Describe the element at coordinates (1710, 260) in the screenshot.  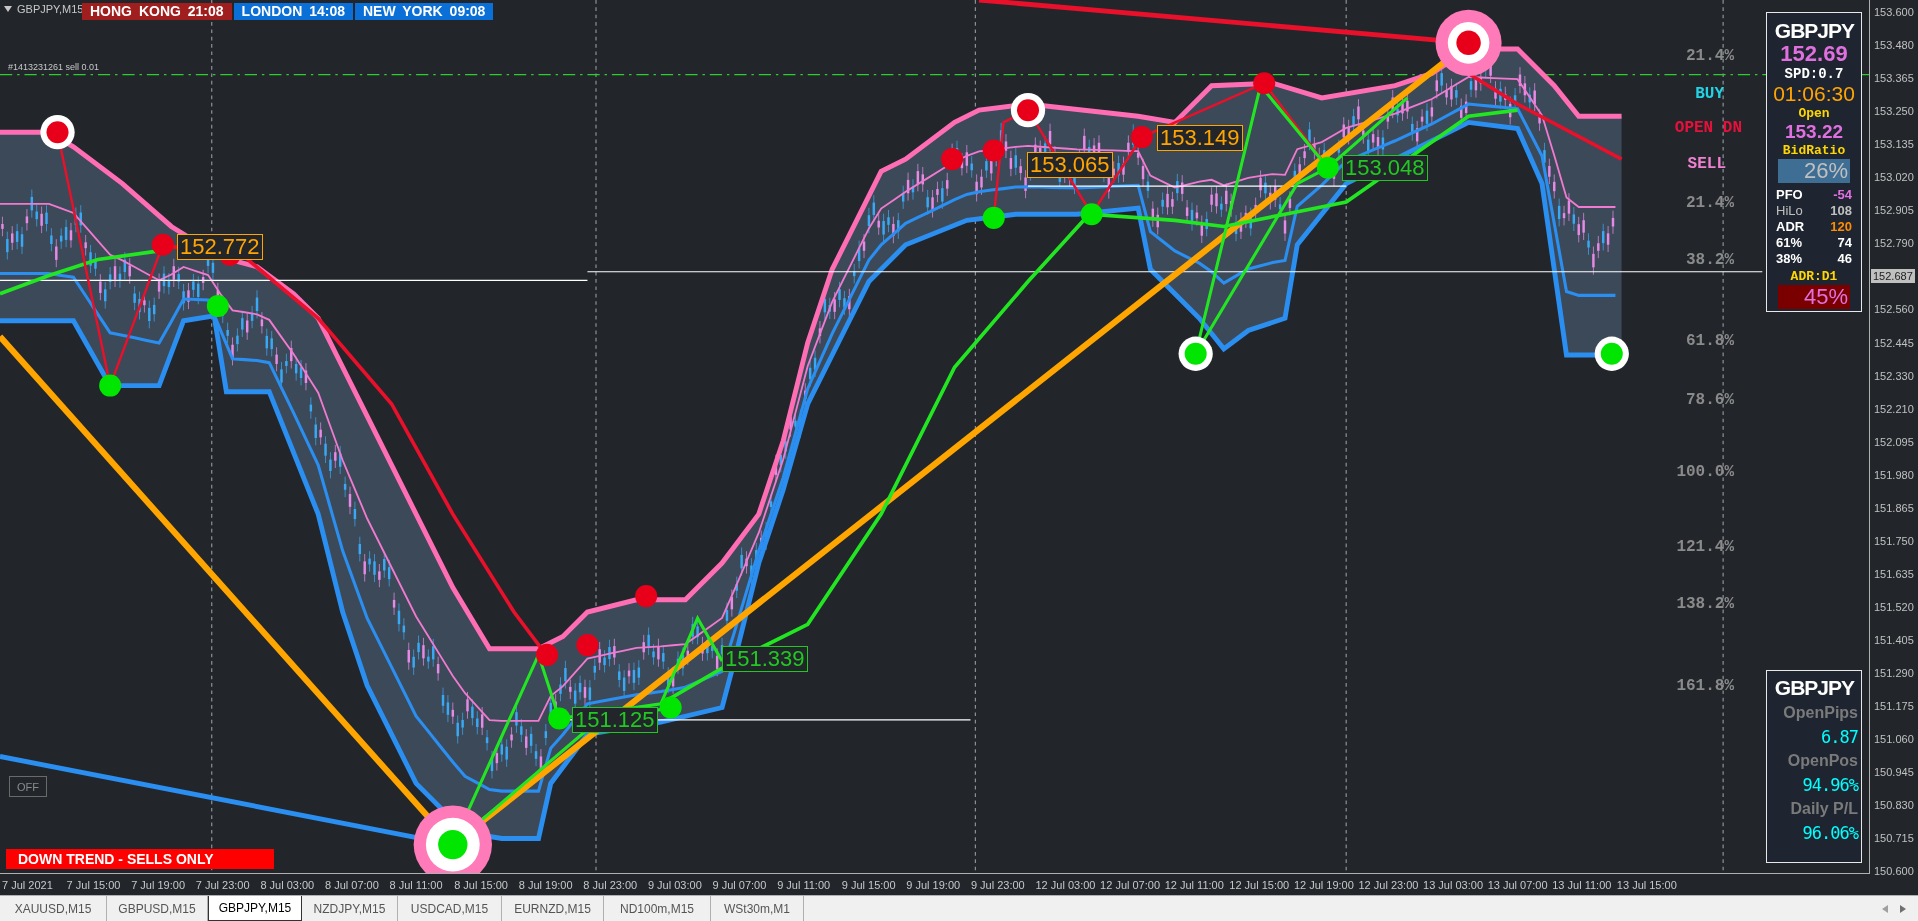
I see `fibonacci-level-label: 38.2%` at that location.